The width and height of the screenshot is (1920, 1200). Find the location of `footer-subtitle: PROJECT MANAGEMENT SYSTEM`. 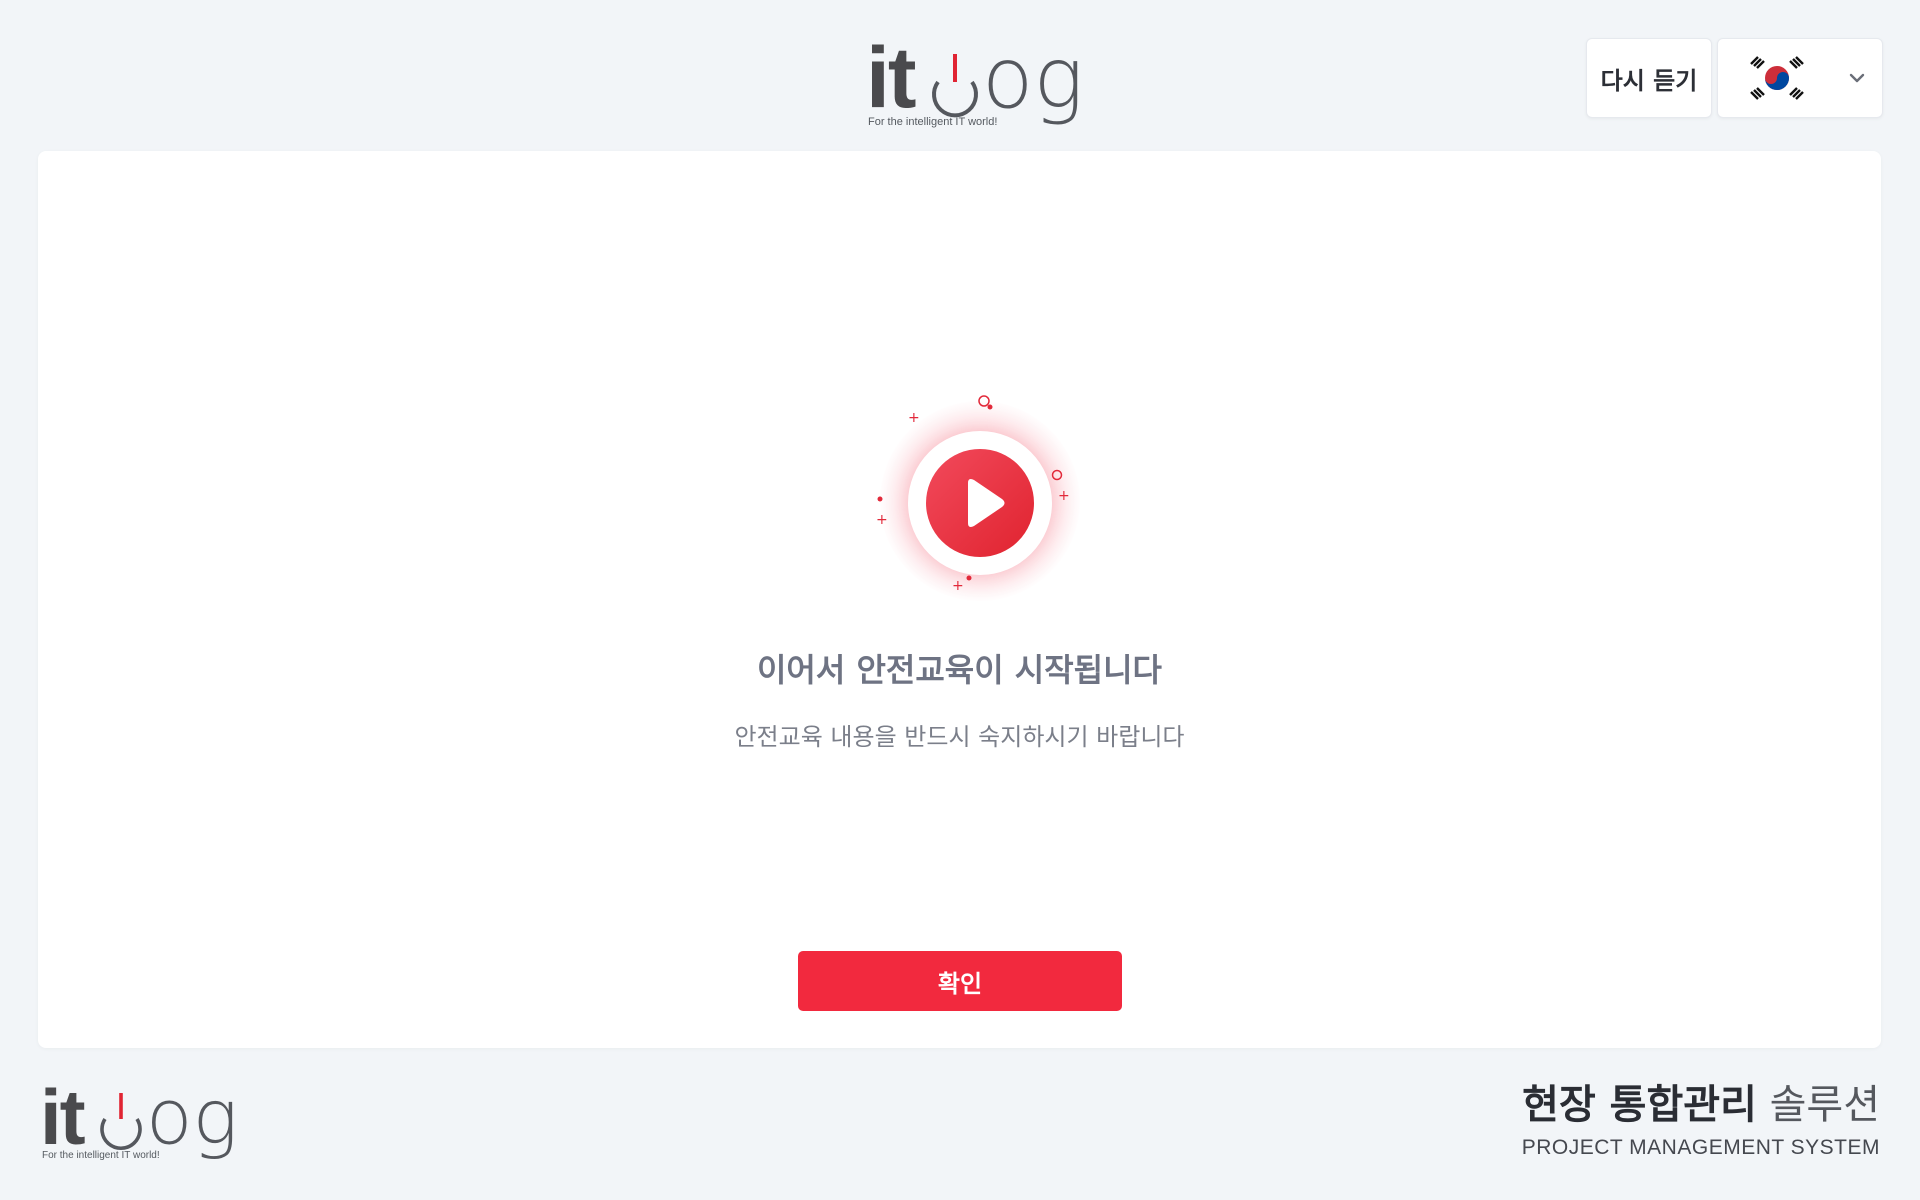

footer-subtitle: PROJECT MANAGEMENT SYSTEM is located at coordinates (1700, 1147).